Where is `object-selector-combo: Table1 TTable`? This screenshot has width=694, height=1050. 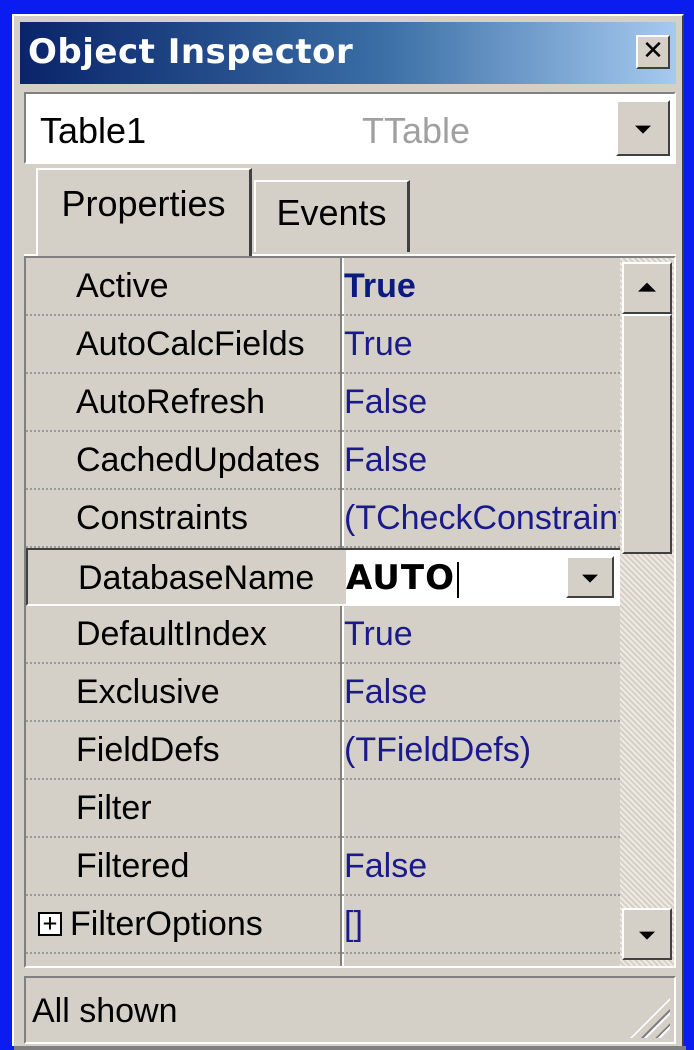 object-selector-combo: Table1 TTable is located at coordinates (350, 128).